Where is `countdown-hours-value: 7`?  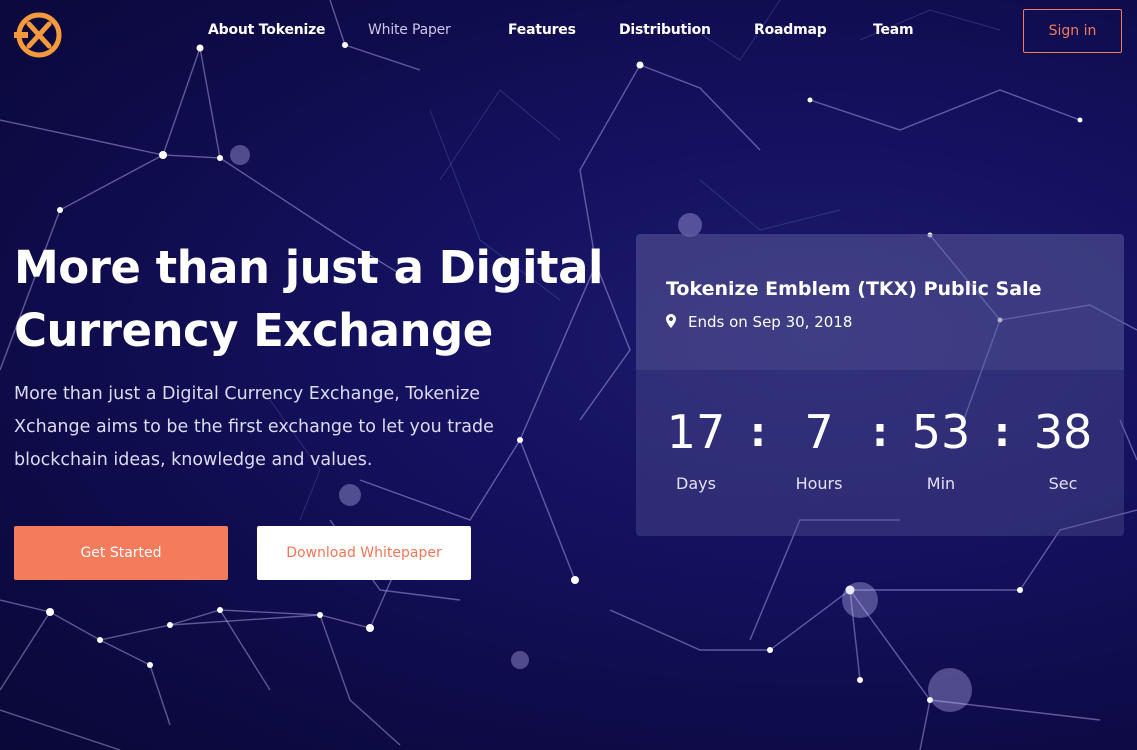
countdown-hours-value: 7 is located at coordinates (819, 432).